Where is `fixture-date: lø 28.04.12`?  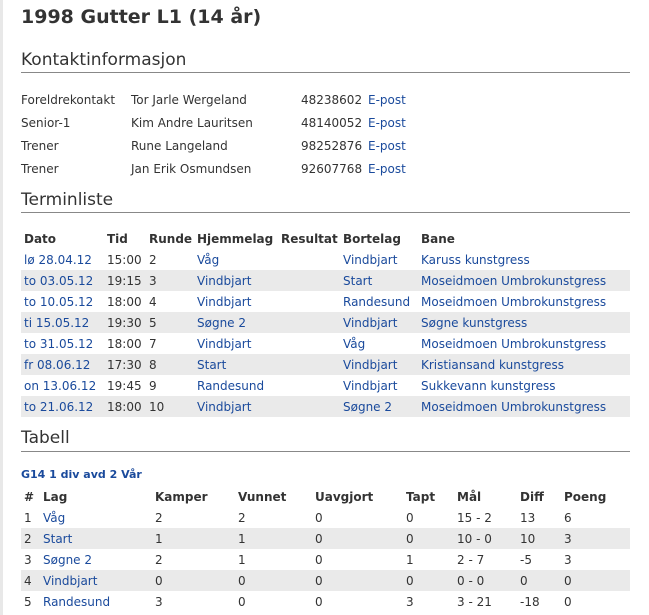 fixture-date: lø 28.04.12 is located at coordinates (62, 259).